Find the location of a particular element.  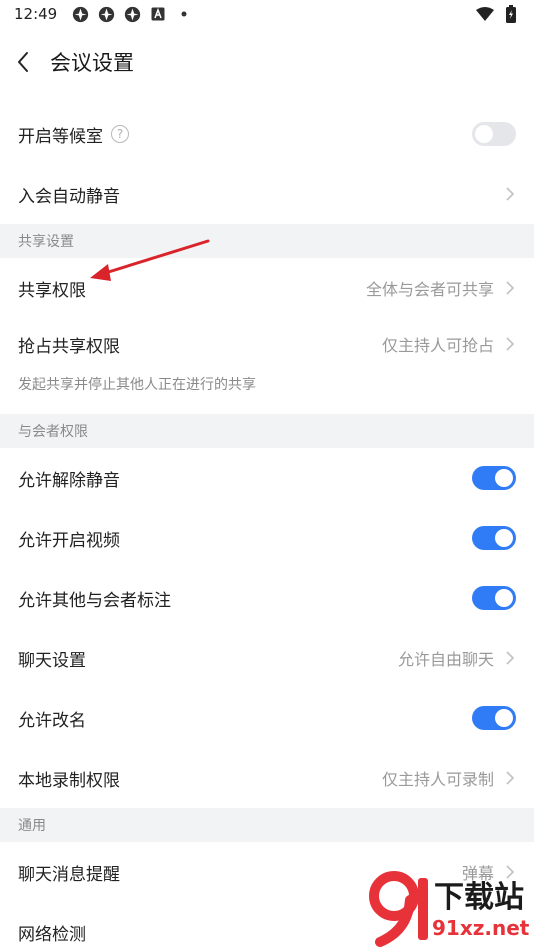

local-record-row: 本地录制权限 仅主持人可录制 is located at coordinates (267, 778).